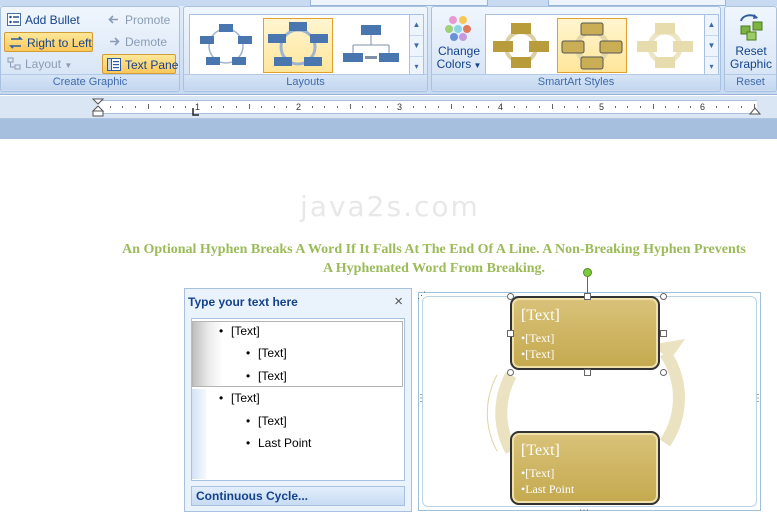 The image size is (777, 526). I want to click on layouts-gallery-scrollbar: ▲ ▼ ▾, so click(416, 46).